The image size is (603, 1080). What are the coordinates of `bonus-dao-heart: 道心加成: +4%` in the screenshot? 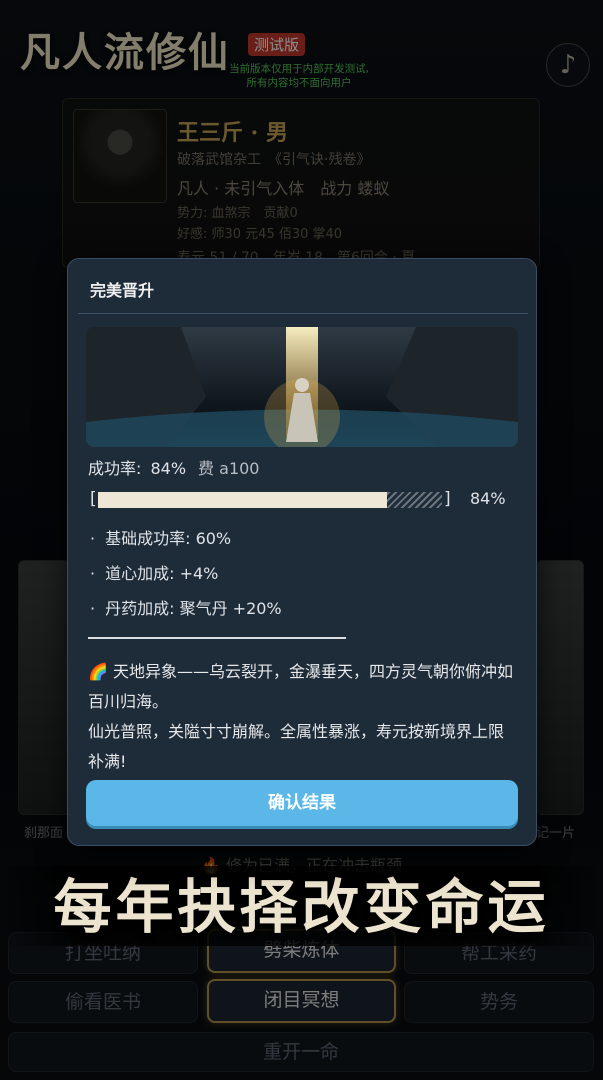 It's located at (162, 573).